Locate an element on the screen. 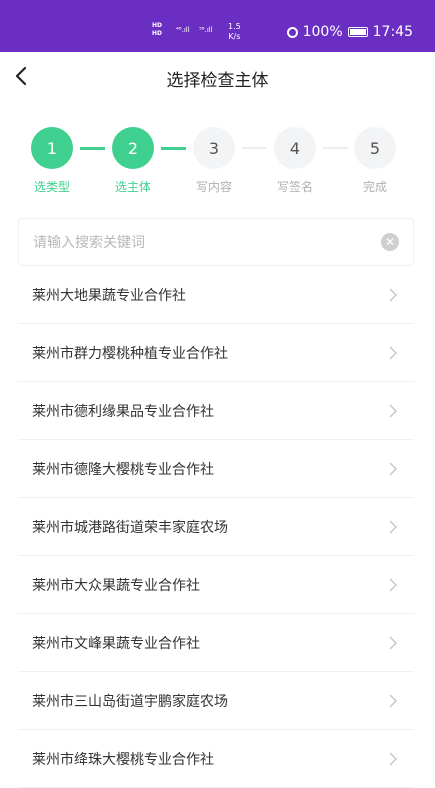 This screenshot has width=435, height=788. search-box: ✕ is located at coordinates (216, 242).